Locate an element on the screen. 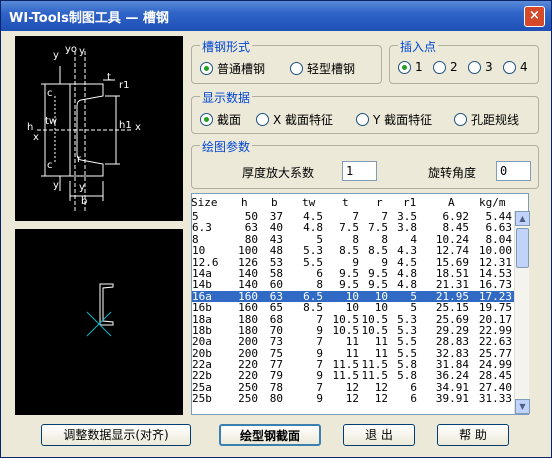  radio-section: 截面 is located at coordinates (220, 119).